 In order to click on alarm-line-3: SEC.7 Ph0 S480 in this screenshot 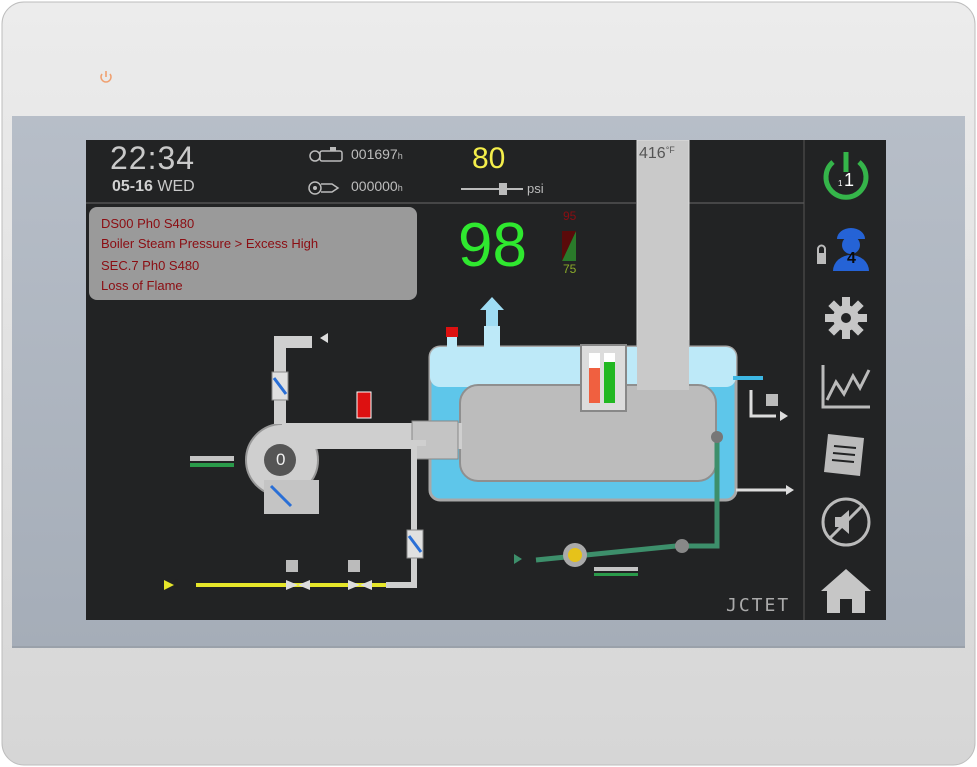, I will do `click(150, 265)`.